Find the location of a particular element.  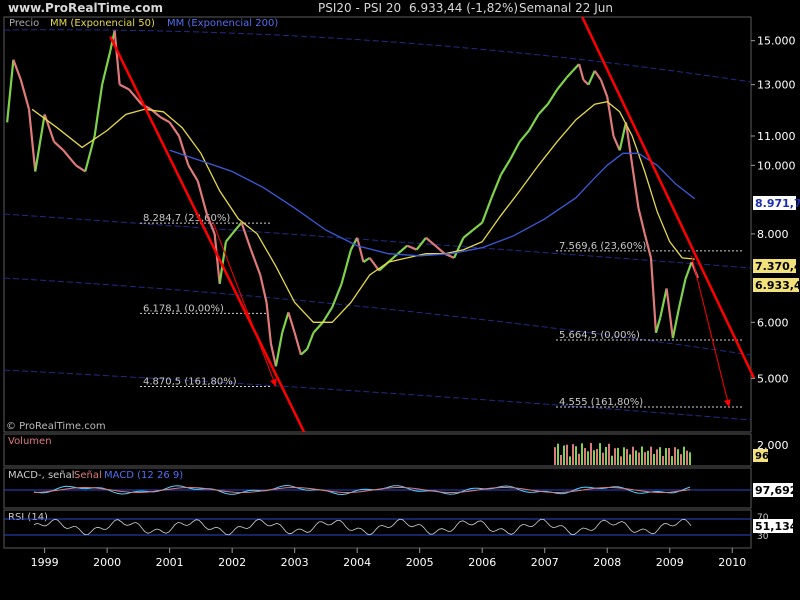

macd-label-b: Señal is located at coordinates (88, 475).